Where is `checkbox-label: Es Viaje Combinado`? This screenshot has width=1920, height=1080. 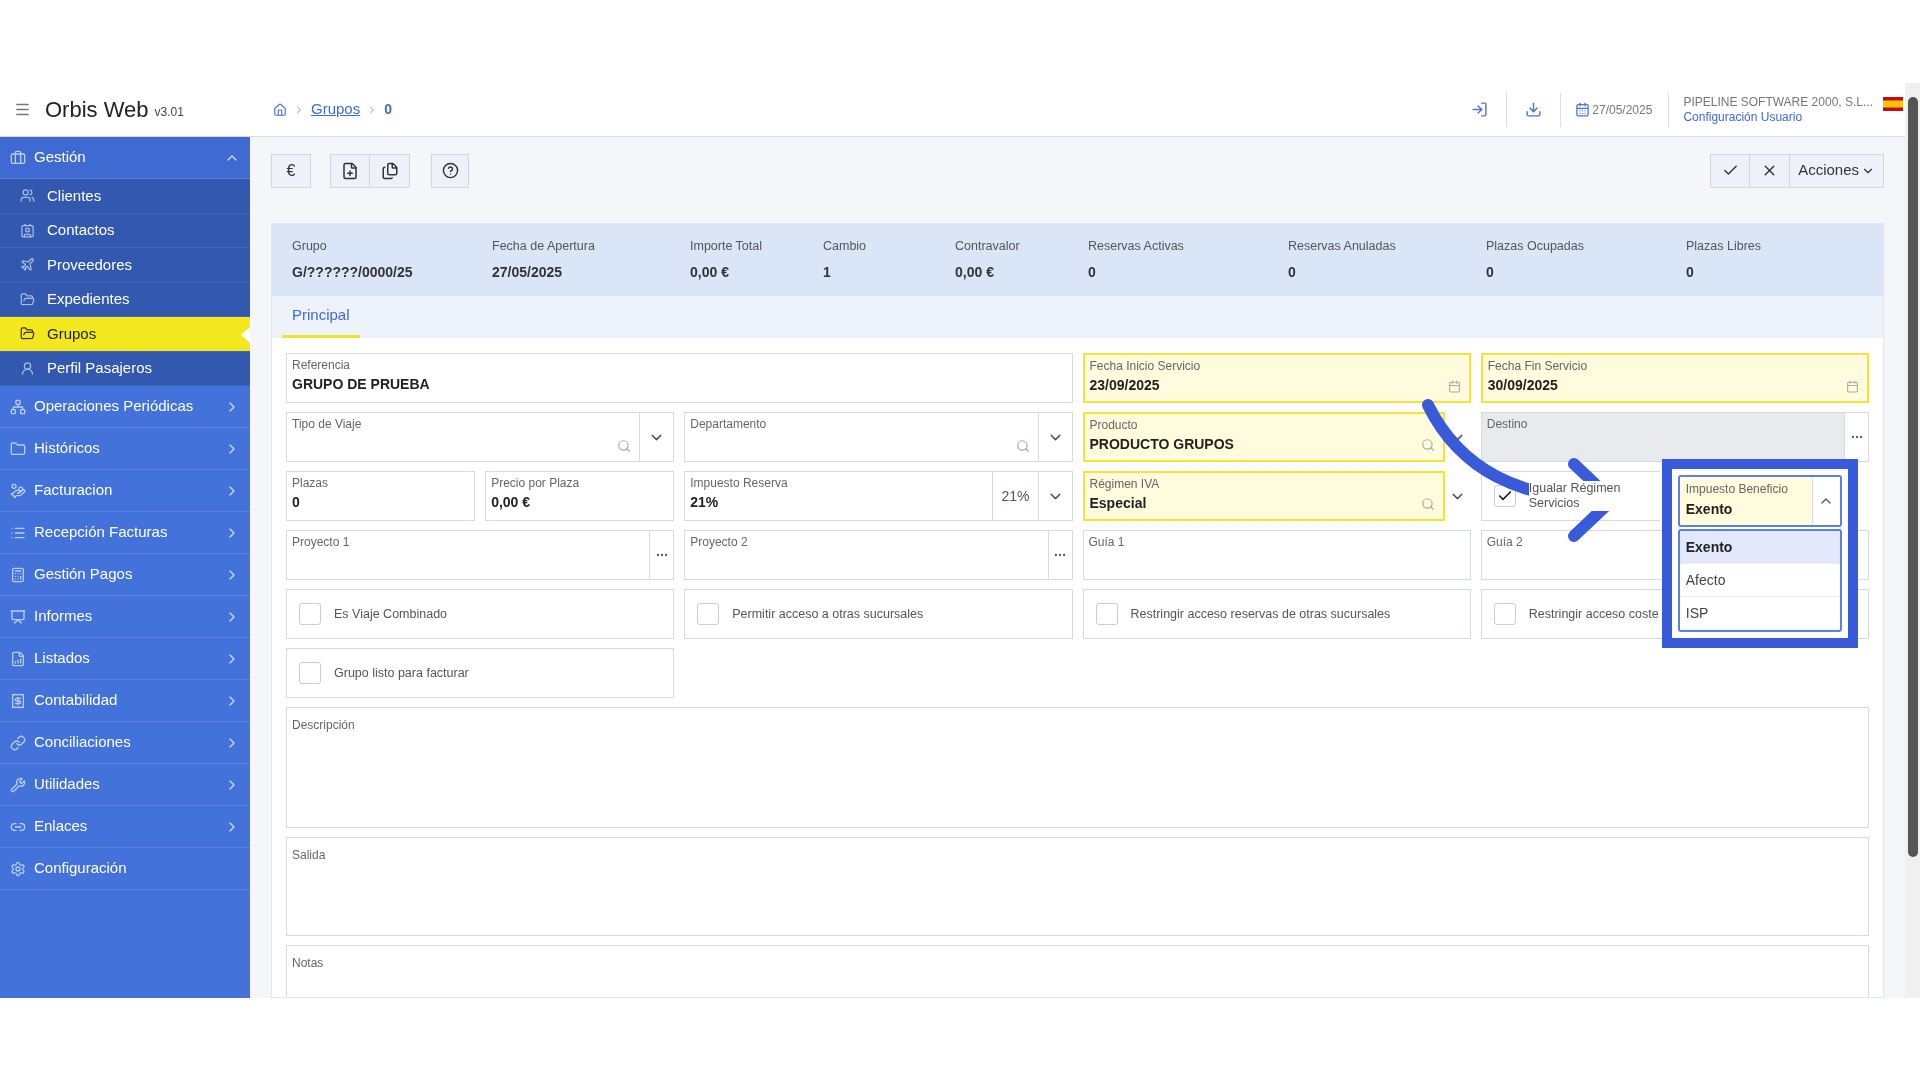
checkbox-label: Es Viaje Combinado is located at coordinates (391, 614).